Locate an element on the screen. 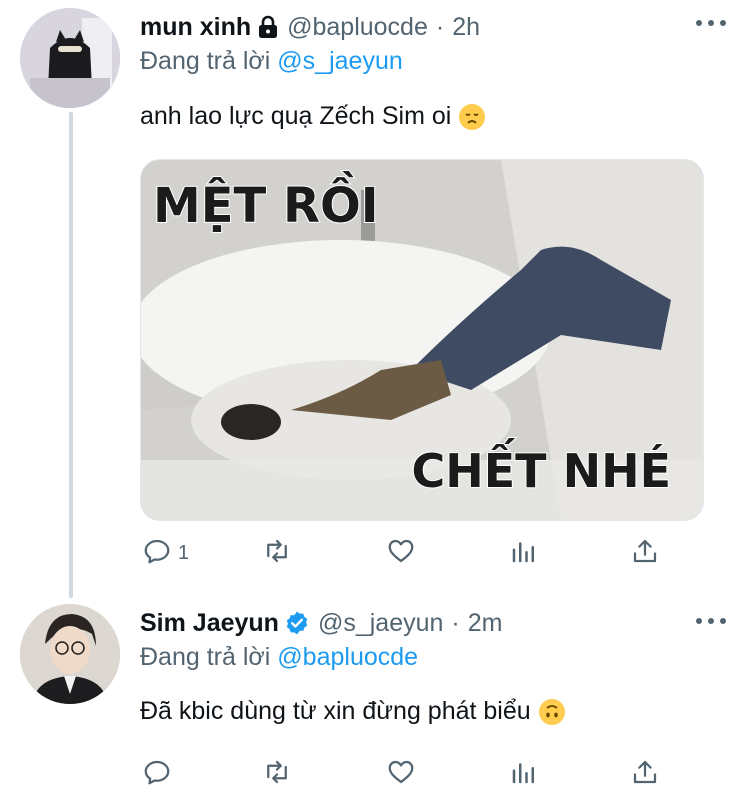 This screenshot has height=798, width=750. reply-mention-link: @s_jaeyun is located at coordinates (339, 61).